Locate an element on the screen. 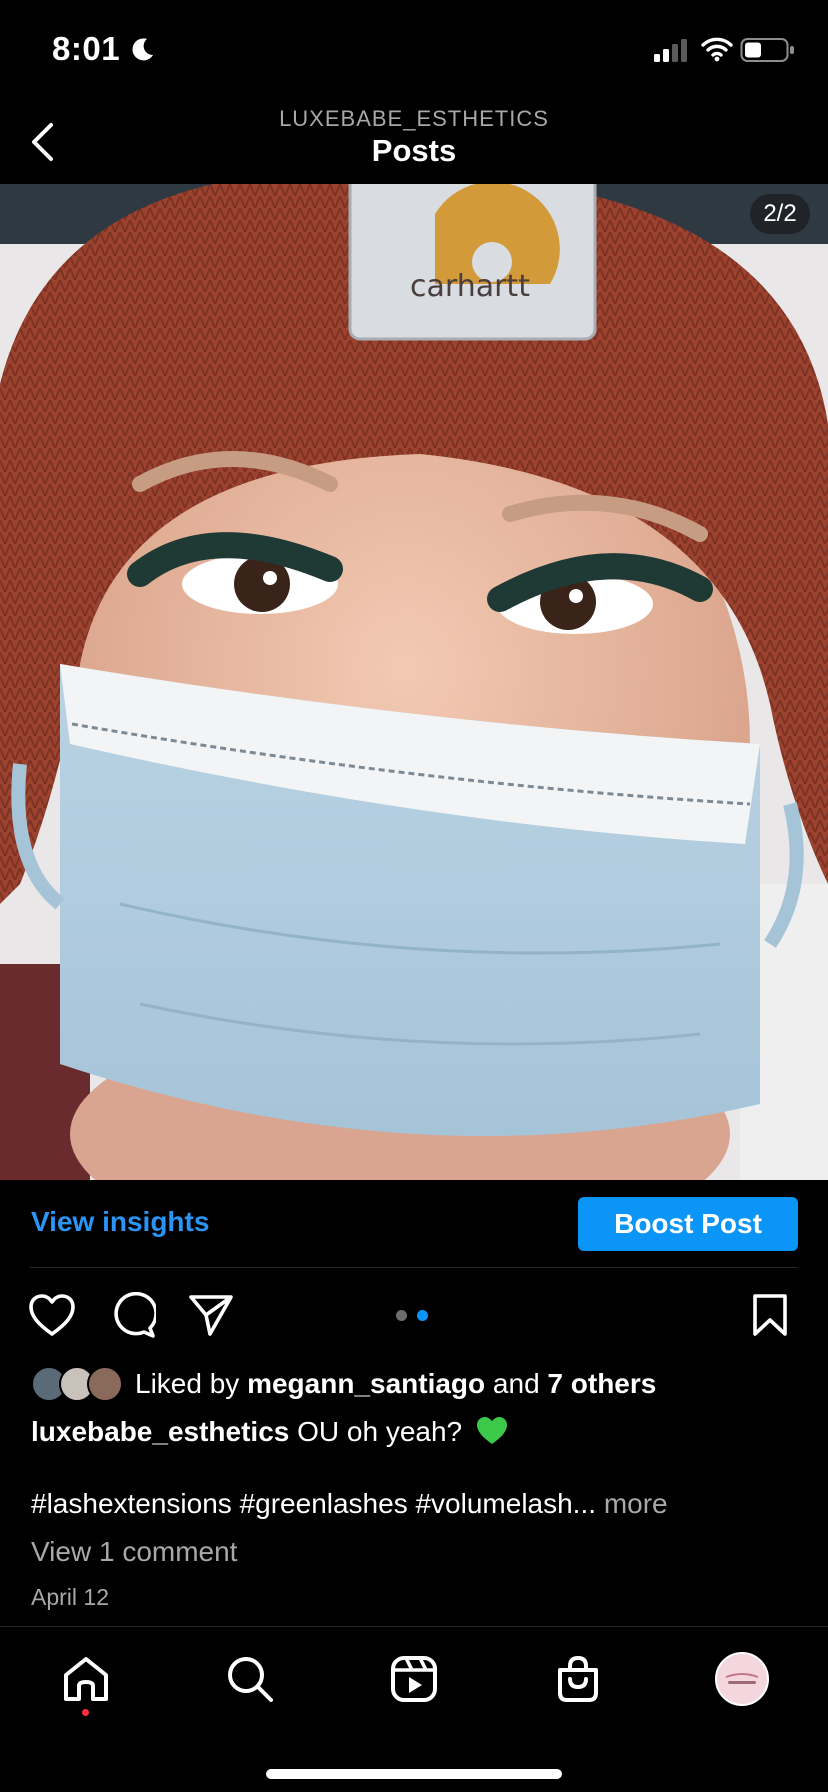 The width and height of the screenshot is (828, 1792). comment-button is located at coordinates (133, 1315).